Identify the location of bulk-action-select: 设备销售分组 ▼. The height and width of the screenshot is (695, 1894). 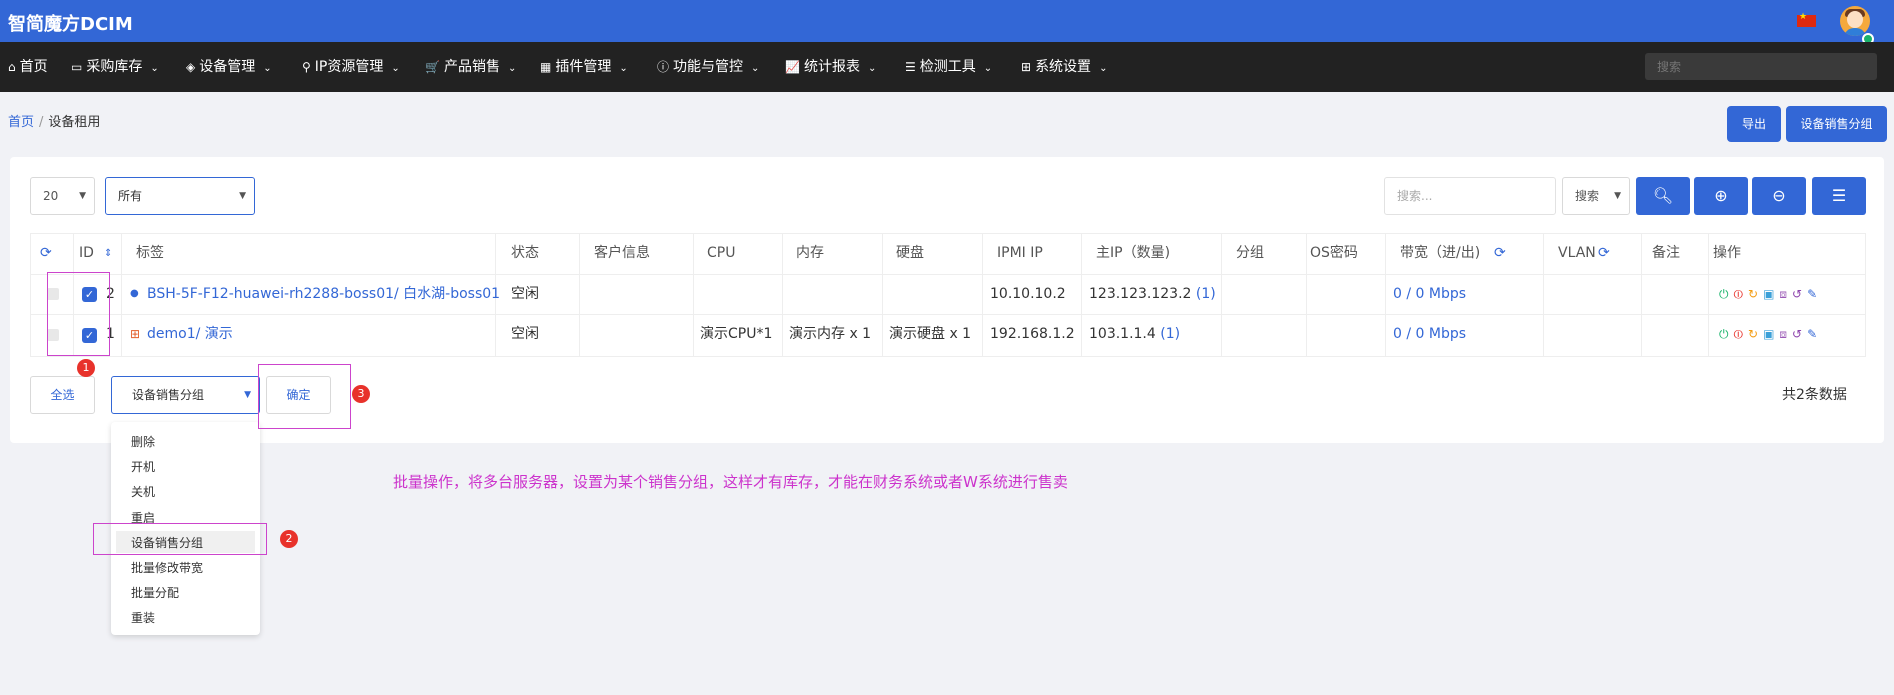
(185, 395).